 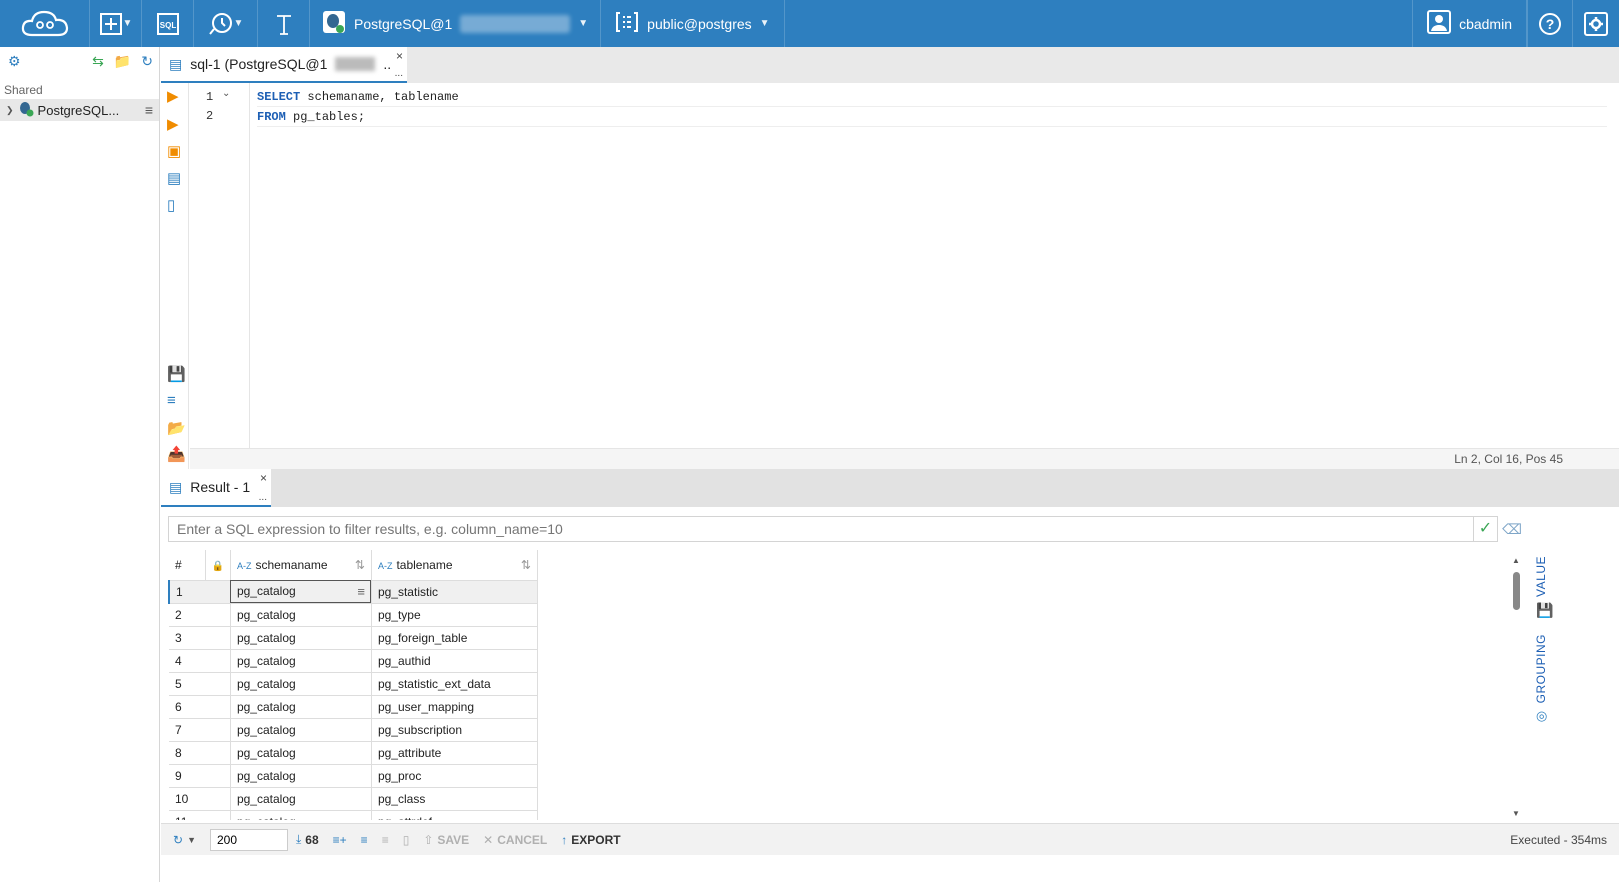 I want to click on table-row: 1 pg_catalog ≡ pg_statistic, so click(x=353, y=592).